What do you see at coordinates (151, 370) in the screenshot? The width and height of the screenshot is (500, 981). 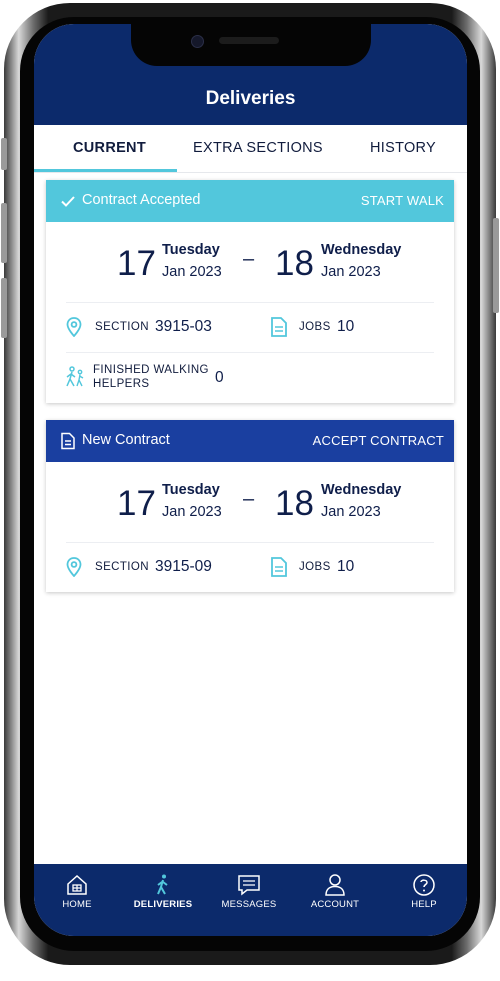 I see `helpers-label-line1: FINISHED WALKING` at bounding box center [151, 370].